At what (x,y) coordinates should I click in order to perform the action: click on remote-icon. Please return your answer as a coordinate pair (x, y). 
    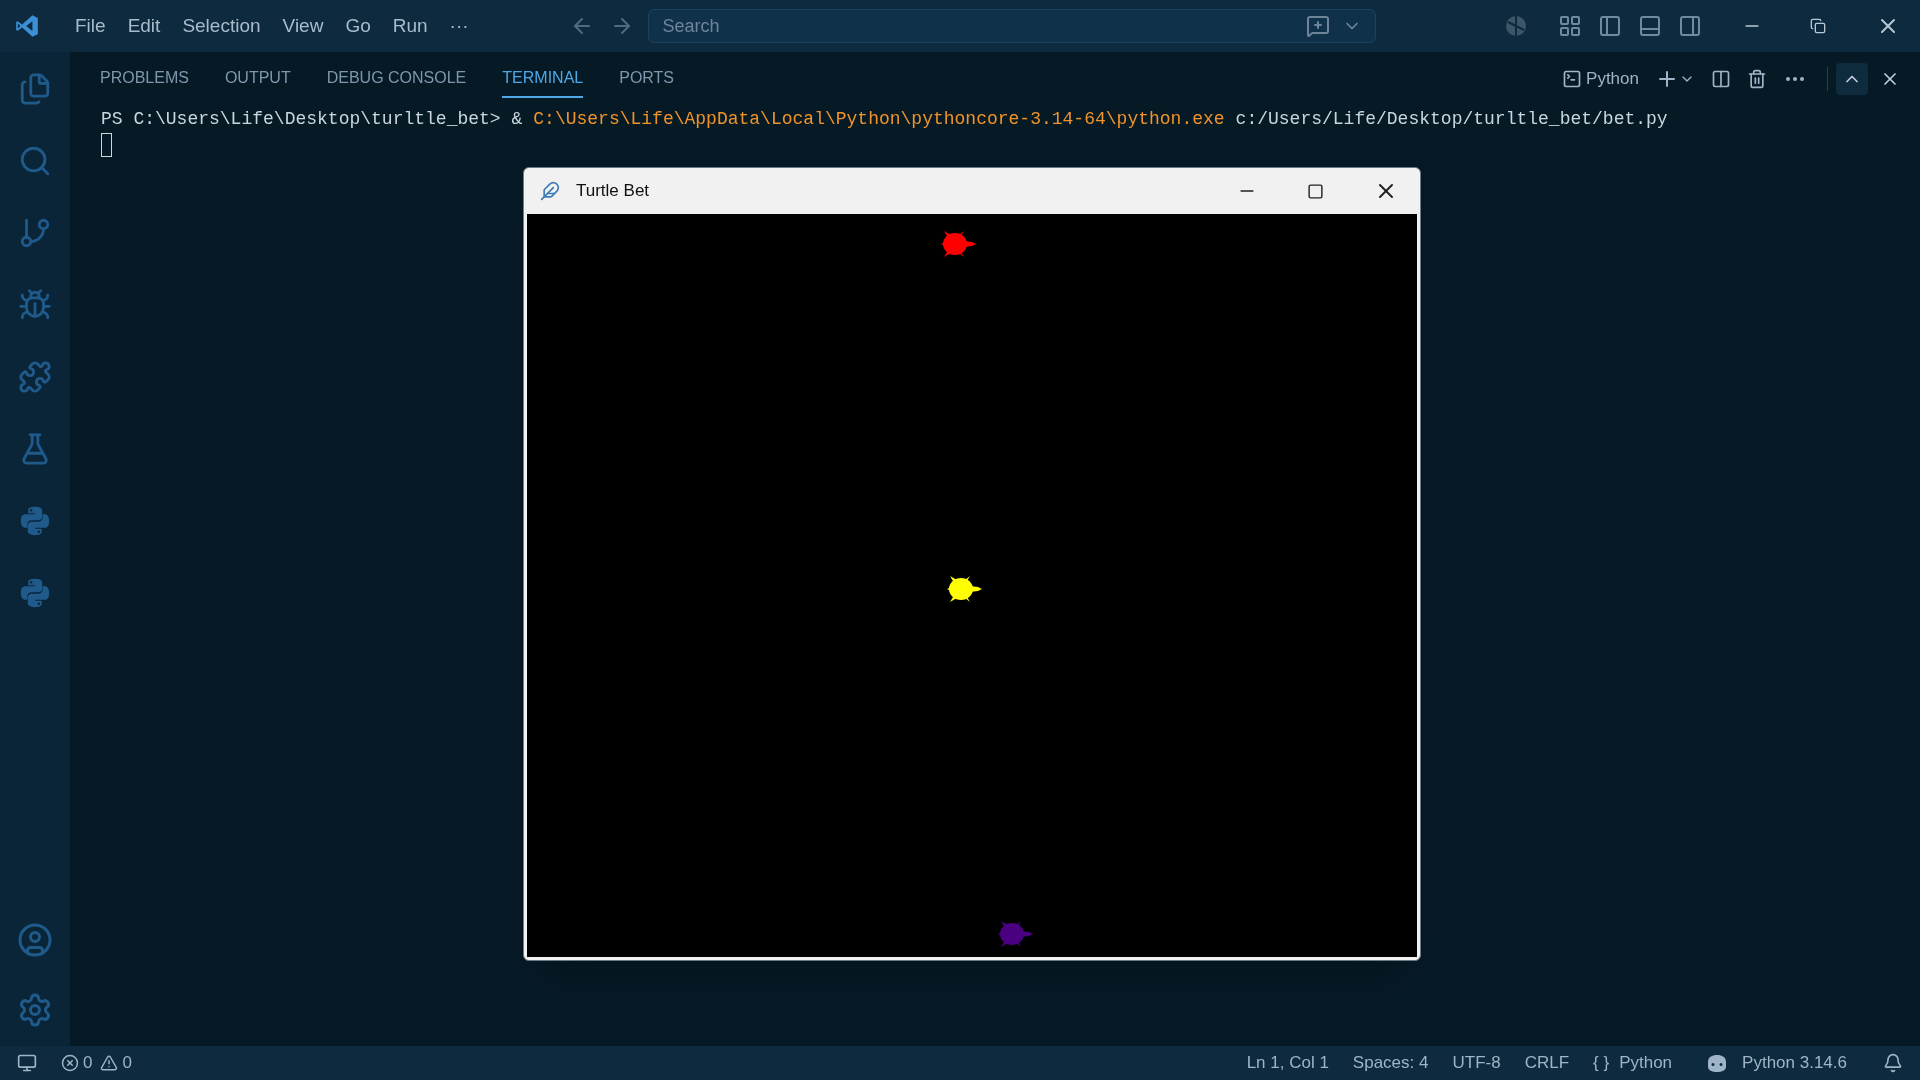
    Looking at the image, I should click on (27, 1063).